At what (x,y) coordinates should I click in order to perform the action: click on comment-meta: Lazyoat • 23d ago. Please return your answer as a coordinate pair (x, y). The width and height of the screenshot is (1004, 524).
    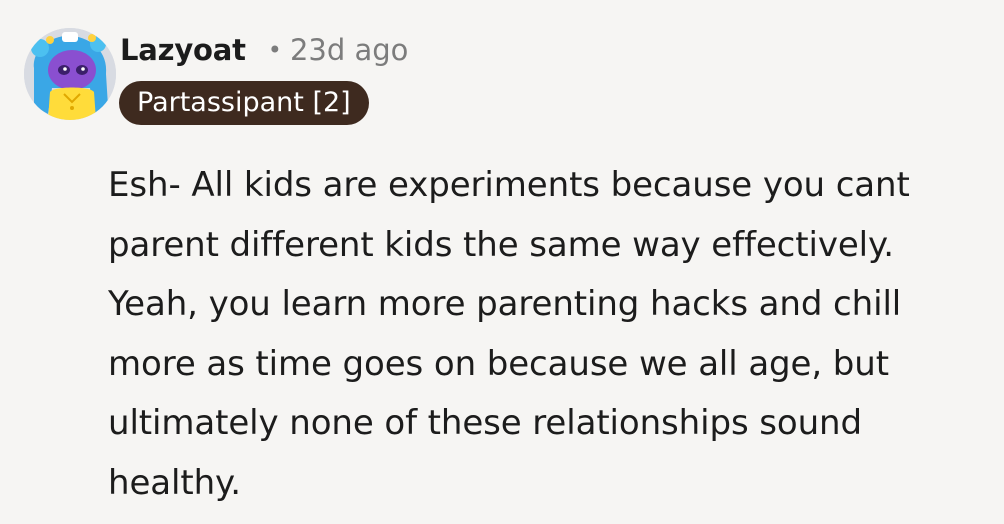
    Looking at the image, I should click on (264, 50).